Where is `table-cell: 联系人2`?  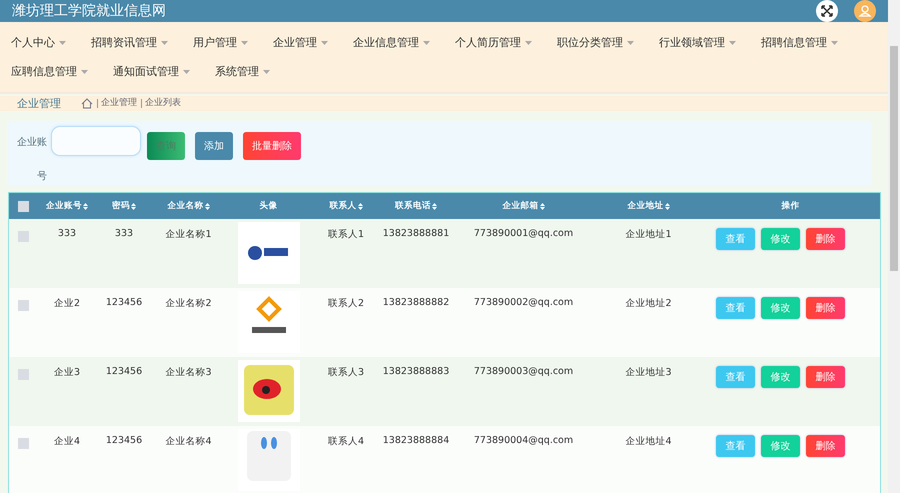
table-cell: 联系人2 is located at coordinates (346, 303).